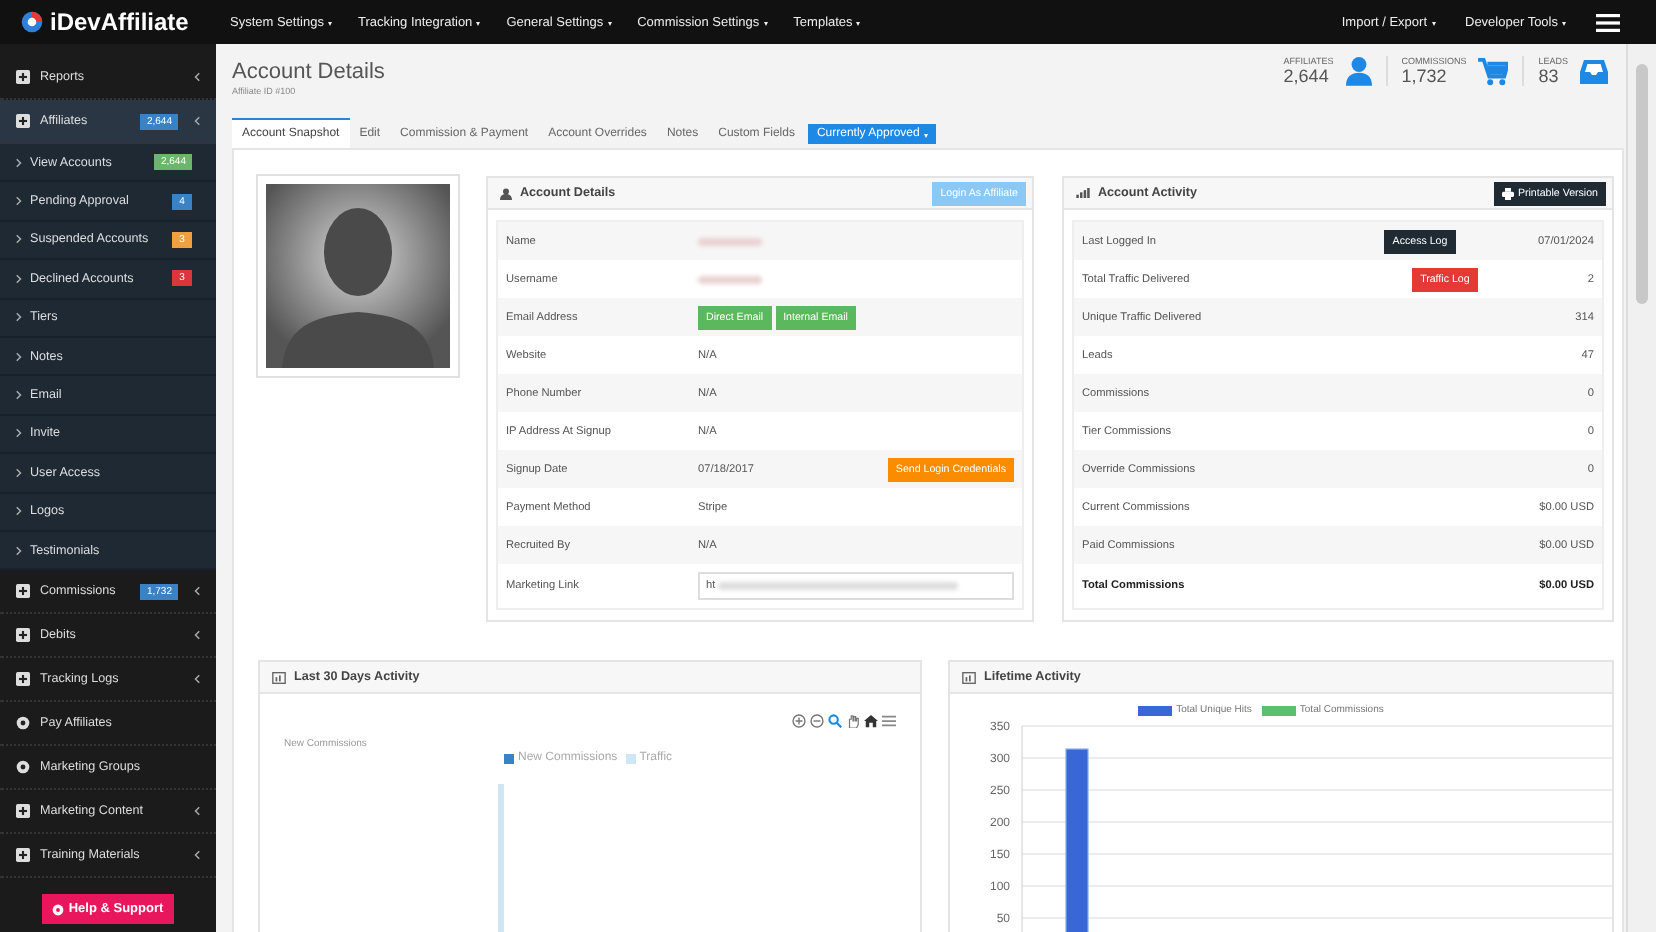 This screenshot has height=932, width=1656. I want to click on stat-value: 1,732, so click(1425, 76).